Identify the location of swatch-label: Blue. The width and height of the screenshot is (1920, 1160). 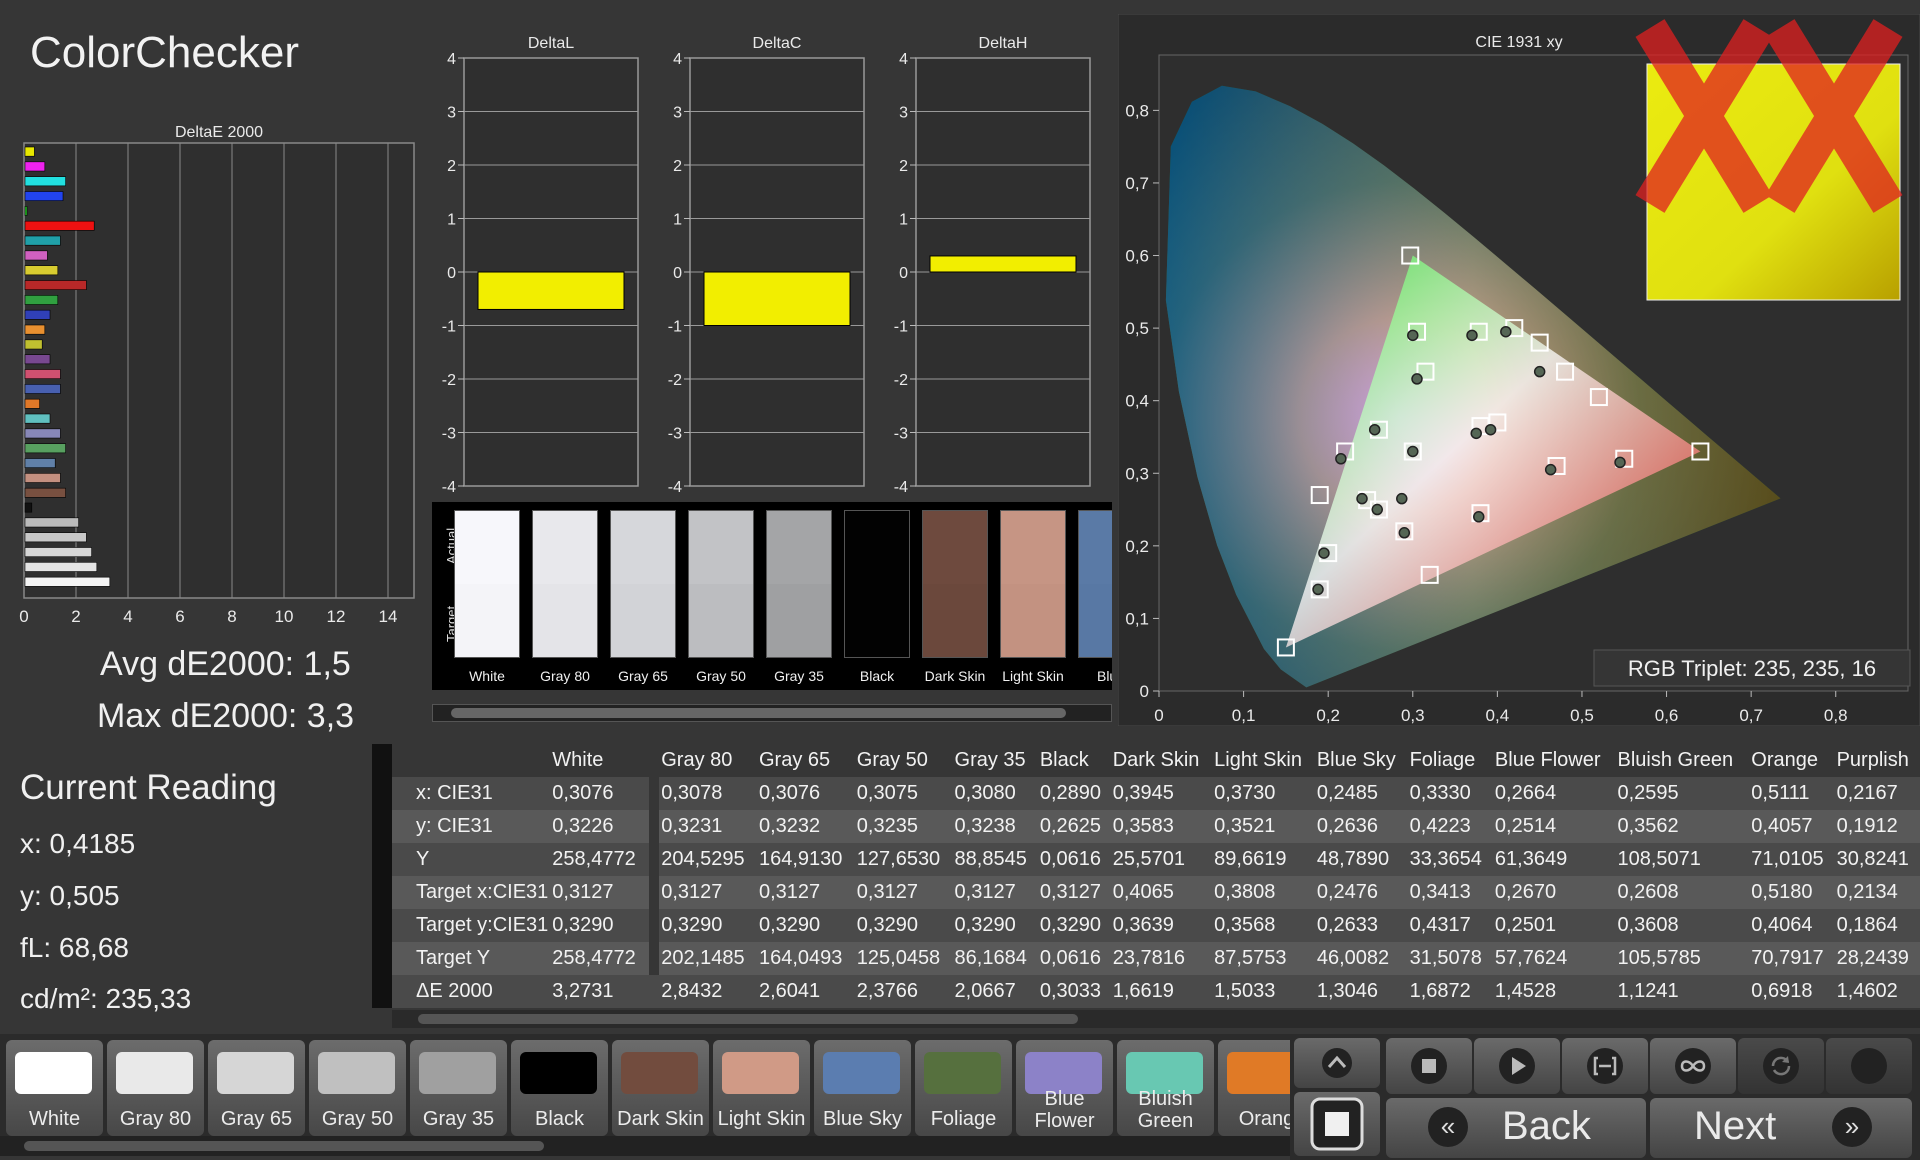
(1104, 676).